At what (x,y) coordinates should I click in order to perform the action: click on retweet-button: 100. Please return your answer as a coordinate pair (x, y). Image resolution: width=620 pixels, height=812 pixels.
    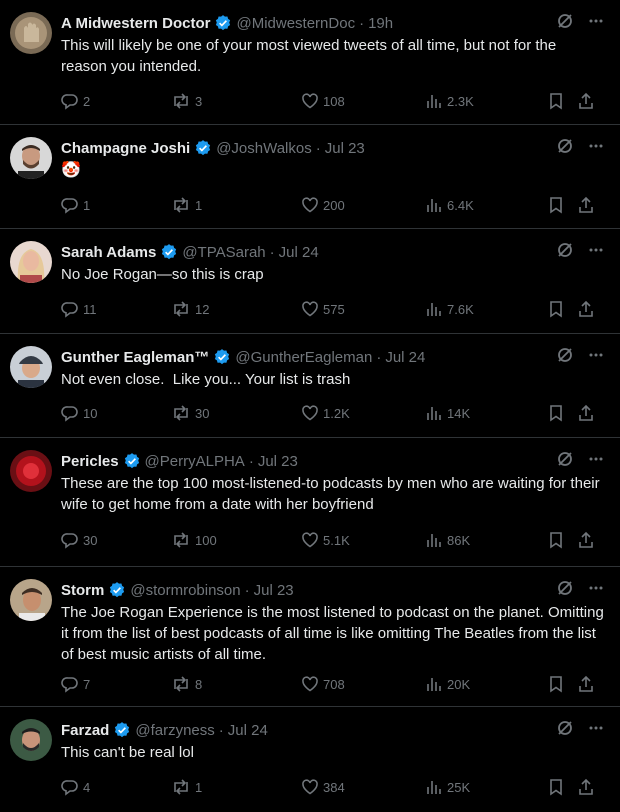
    Looking at the image, I should click on (194, 540).